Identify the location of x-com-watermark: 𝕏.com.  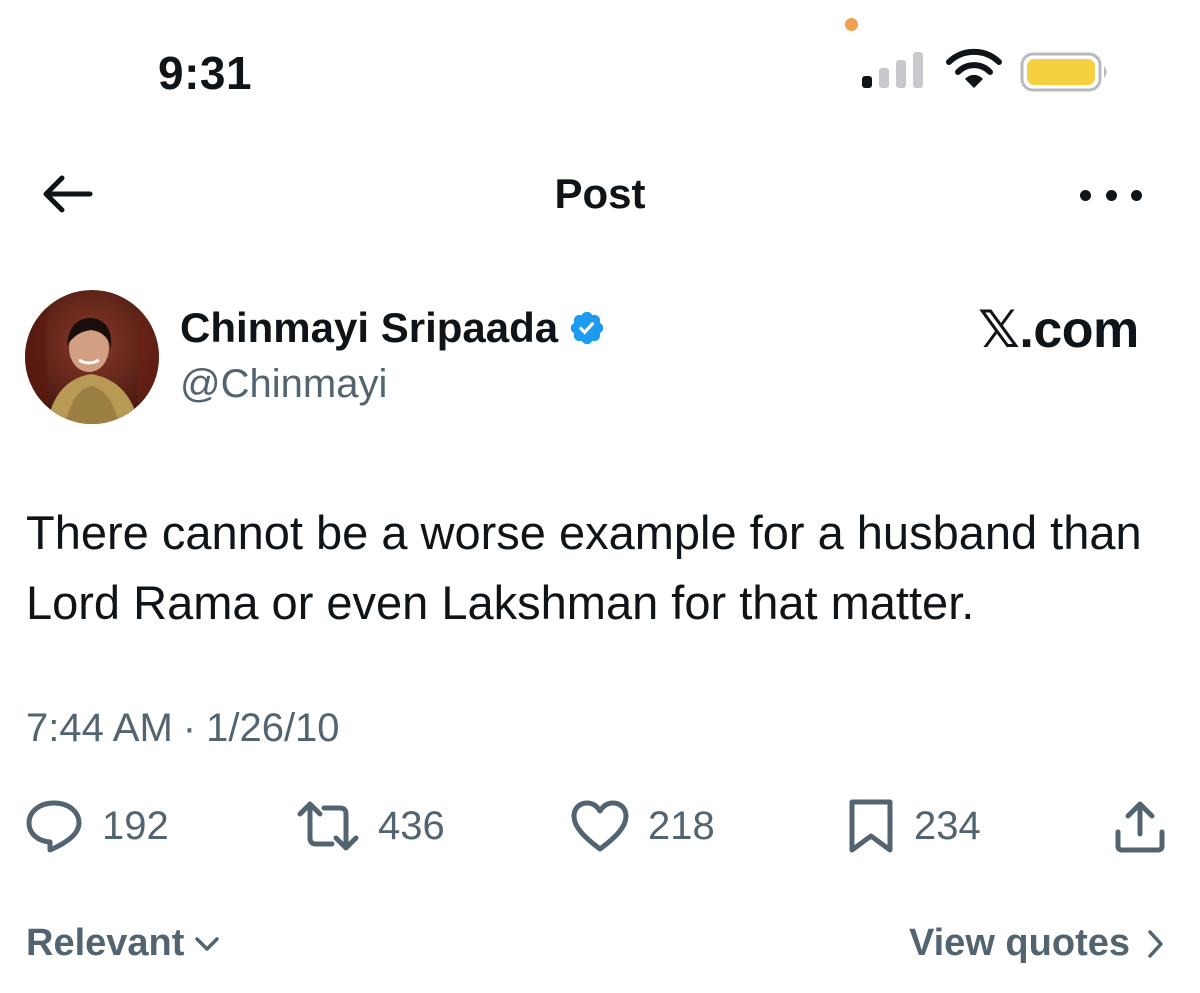
(1058, 330).